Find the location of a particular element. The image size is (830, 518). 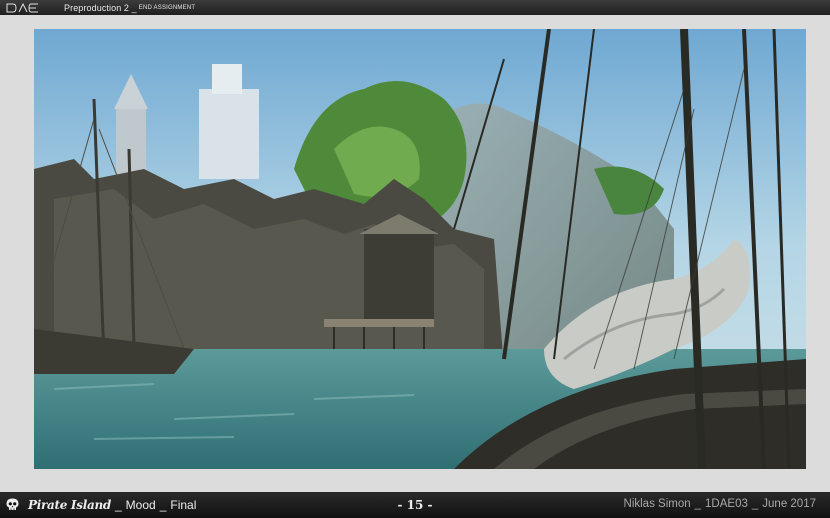

dae-logo is located at coordinates (26, 7).